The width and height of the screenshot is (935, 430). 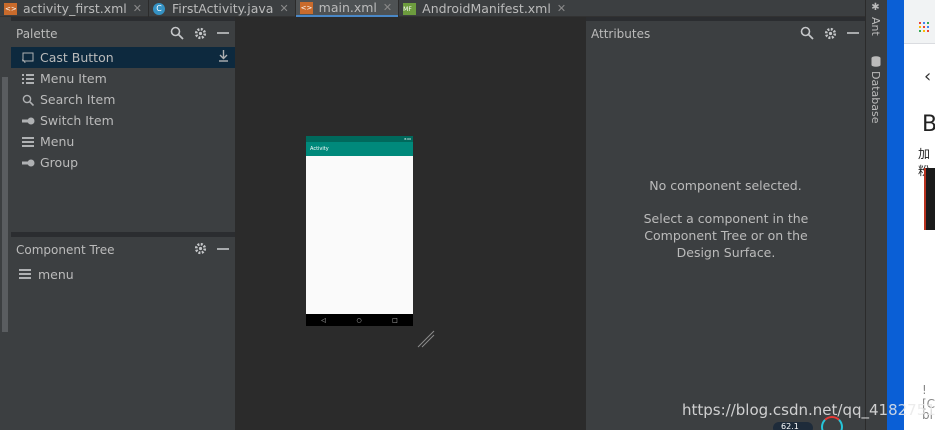 What do you see at coordinates (395, 320) in the screenshot?
I see `nav-recents-icon: □` at bounding box center [395, 320].